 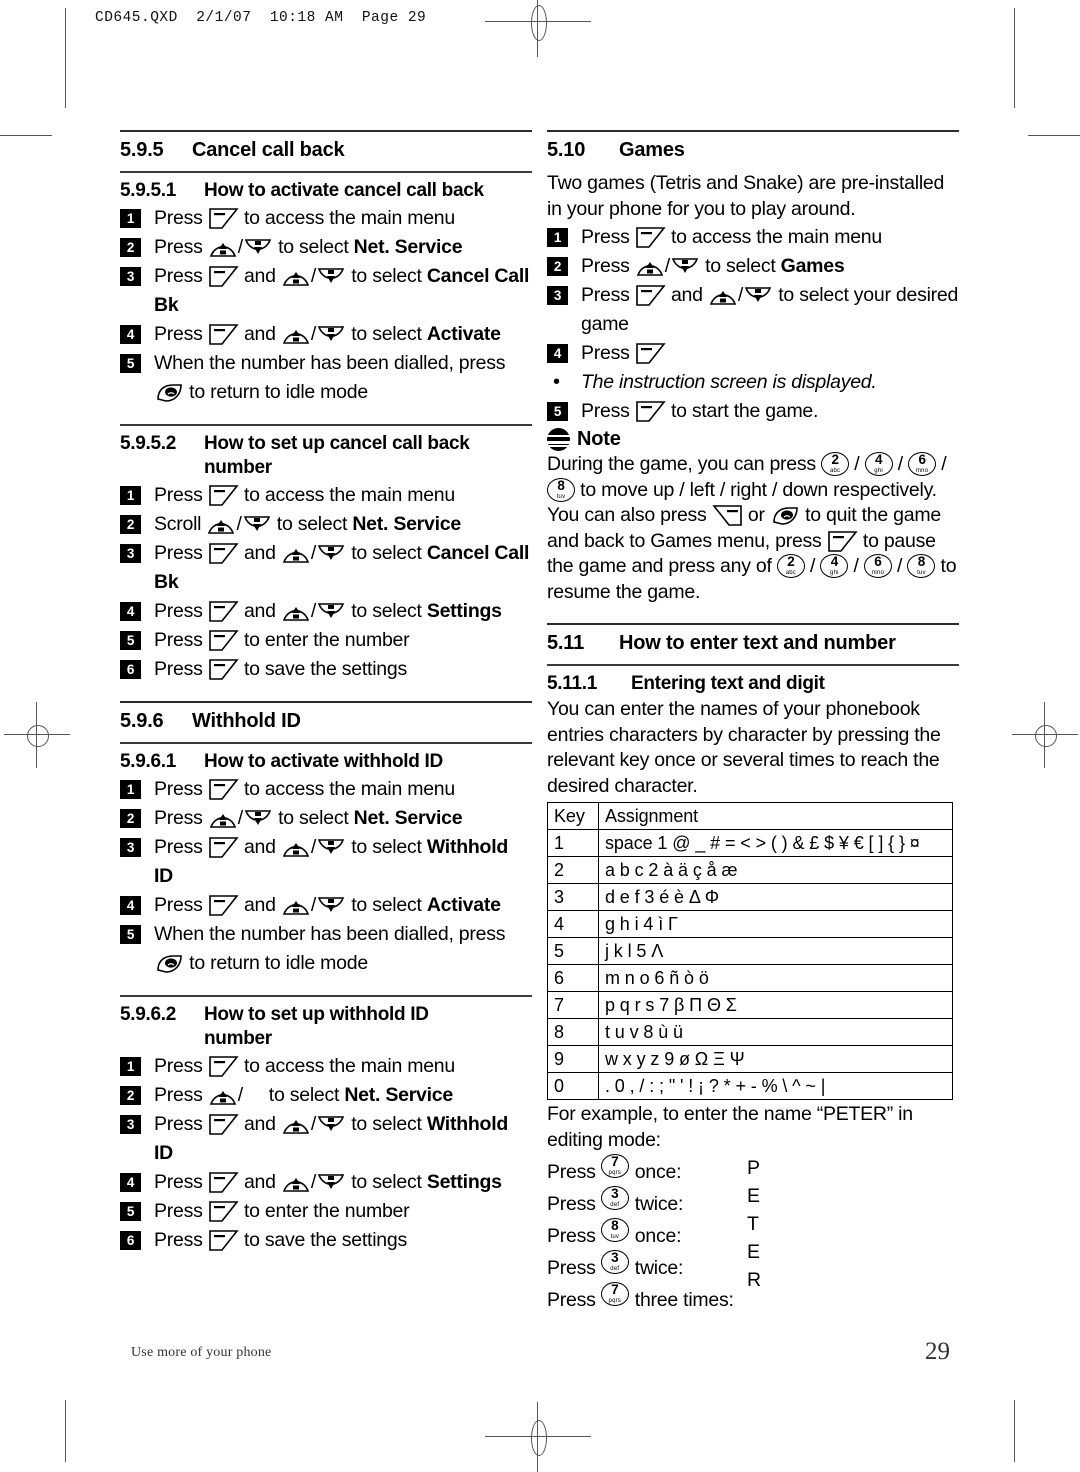 I want to click on cell-key: 5, so click(x=573, y=951).